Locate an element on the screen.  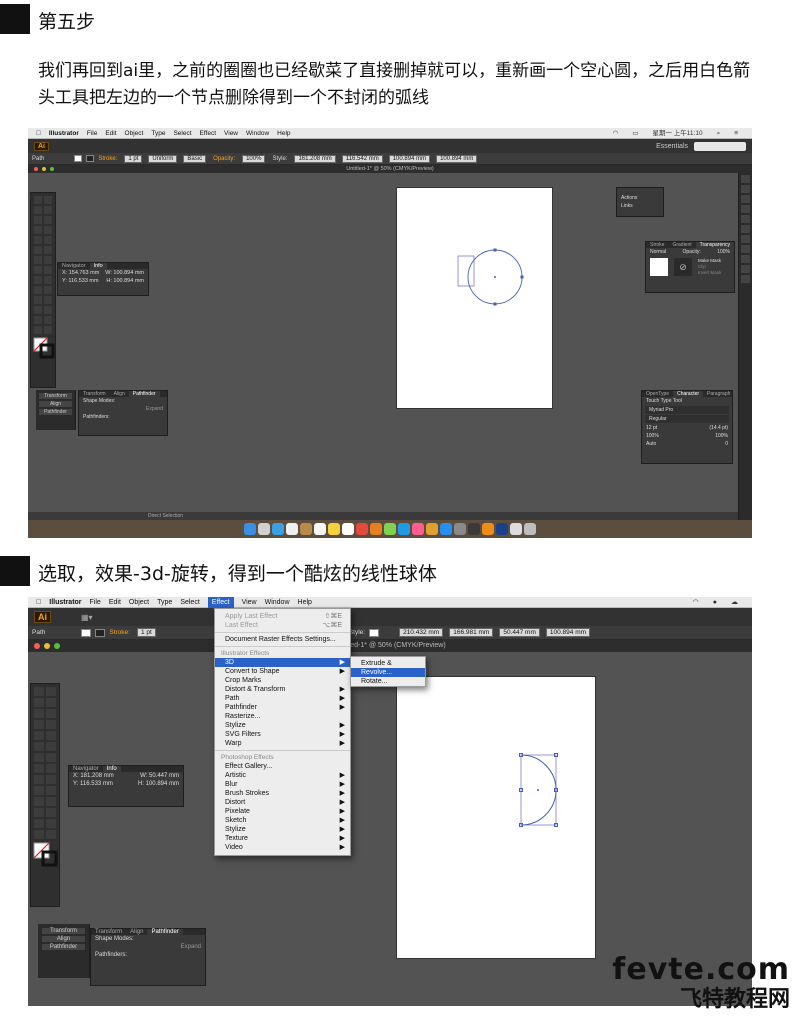
tab-transform: Transform is located at coordinates (108, 932).